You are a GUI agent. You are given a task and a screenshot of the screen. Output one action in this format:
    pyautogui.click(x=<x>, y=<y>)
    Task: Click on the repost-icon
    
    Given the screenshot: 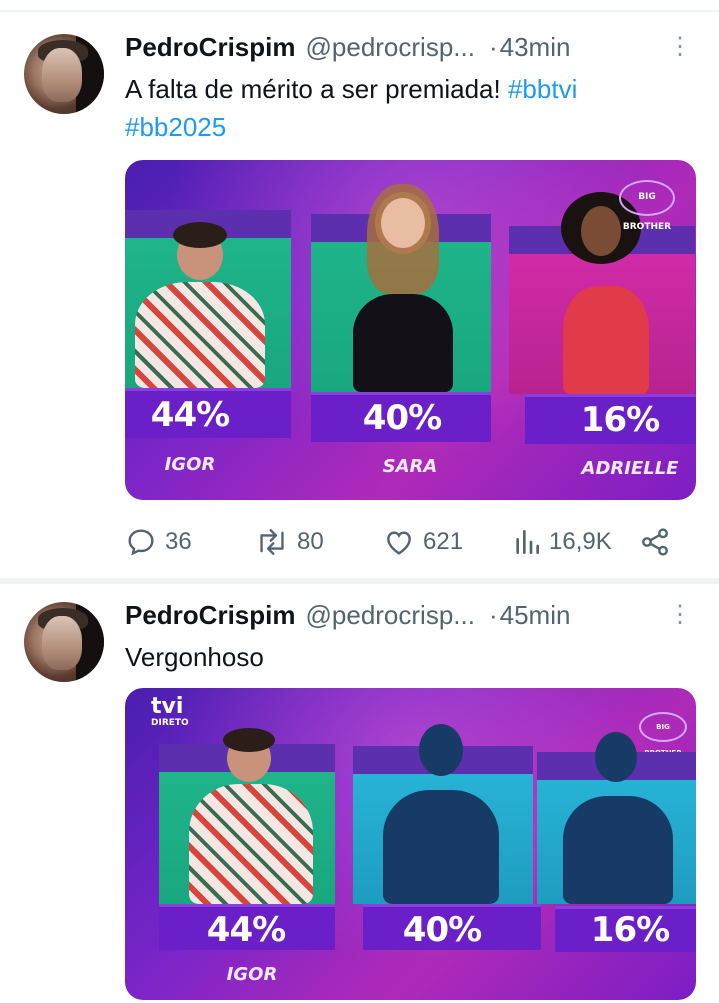 What is the action you would take?
    pyautogui.click(x=272, y=542)
    